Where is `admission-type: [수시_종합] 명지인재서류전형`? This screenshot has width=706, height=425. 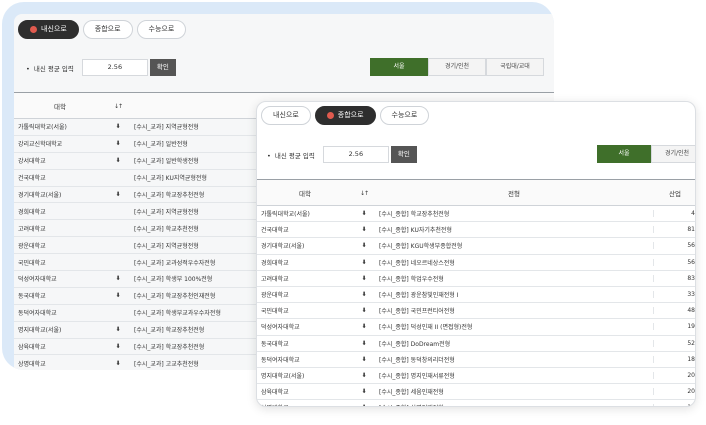
admission-type: [수시_종합] 명지인재서류전형 is located at coordinates (417, 376).